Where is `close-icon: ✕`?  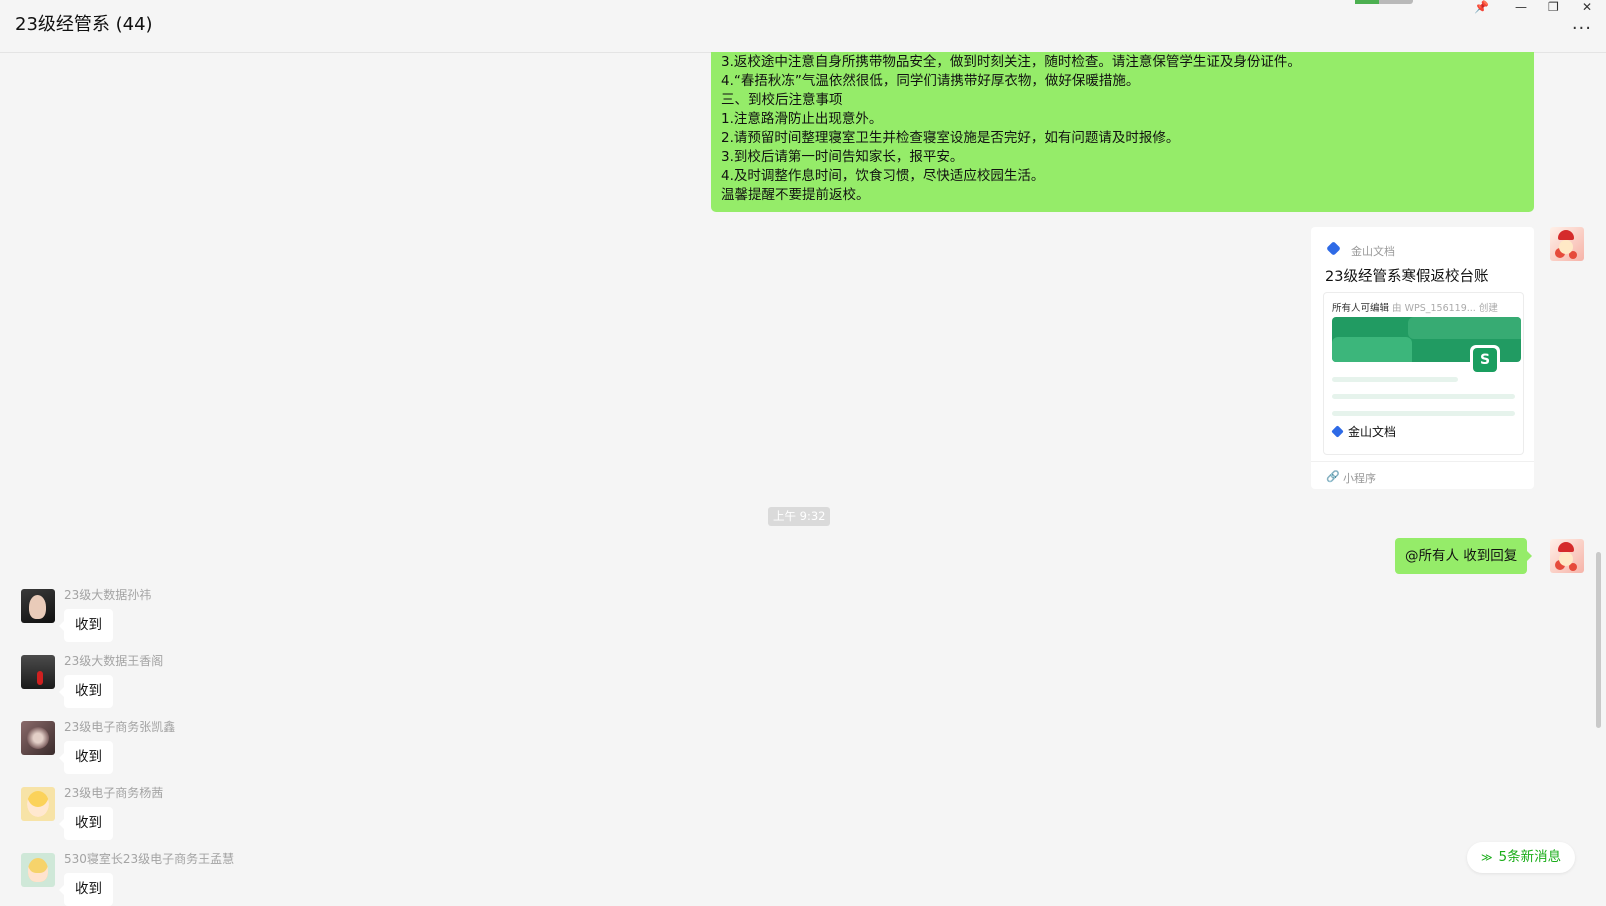
close-icon: ✕ is located at coordinates (1587, 7).